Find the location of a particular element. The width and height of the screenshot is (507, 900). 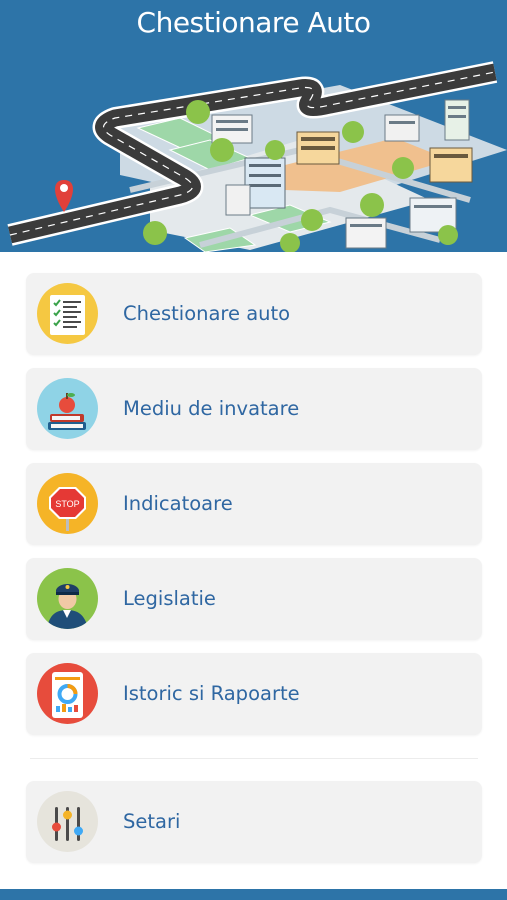

checklist-icon is located at coordinates (67, 313).